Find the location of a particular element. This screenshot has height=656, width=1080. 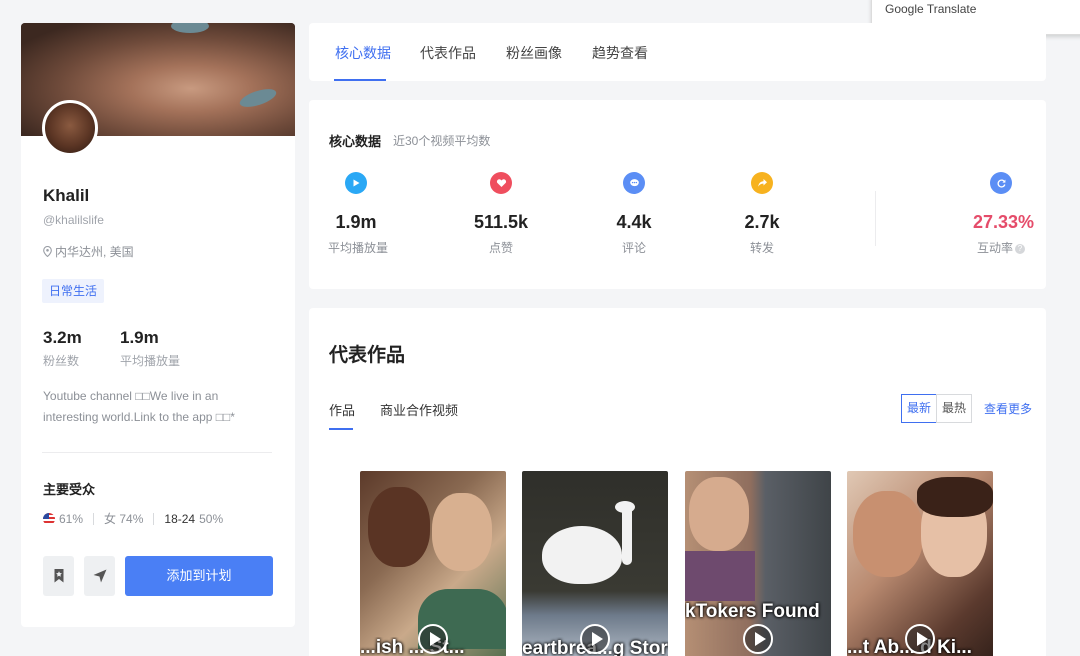

audience-summary: 61% 女 74% 18-24 50% is located at coordinates (133, 518).